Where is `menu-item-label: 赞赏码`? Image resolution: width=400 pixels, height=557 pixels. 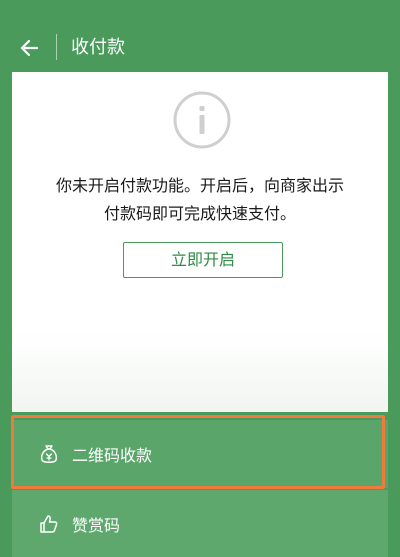
menu-item-label: 赞赏码 is located at coordinates (96, 525).